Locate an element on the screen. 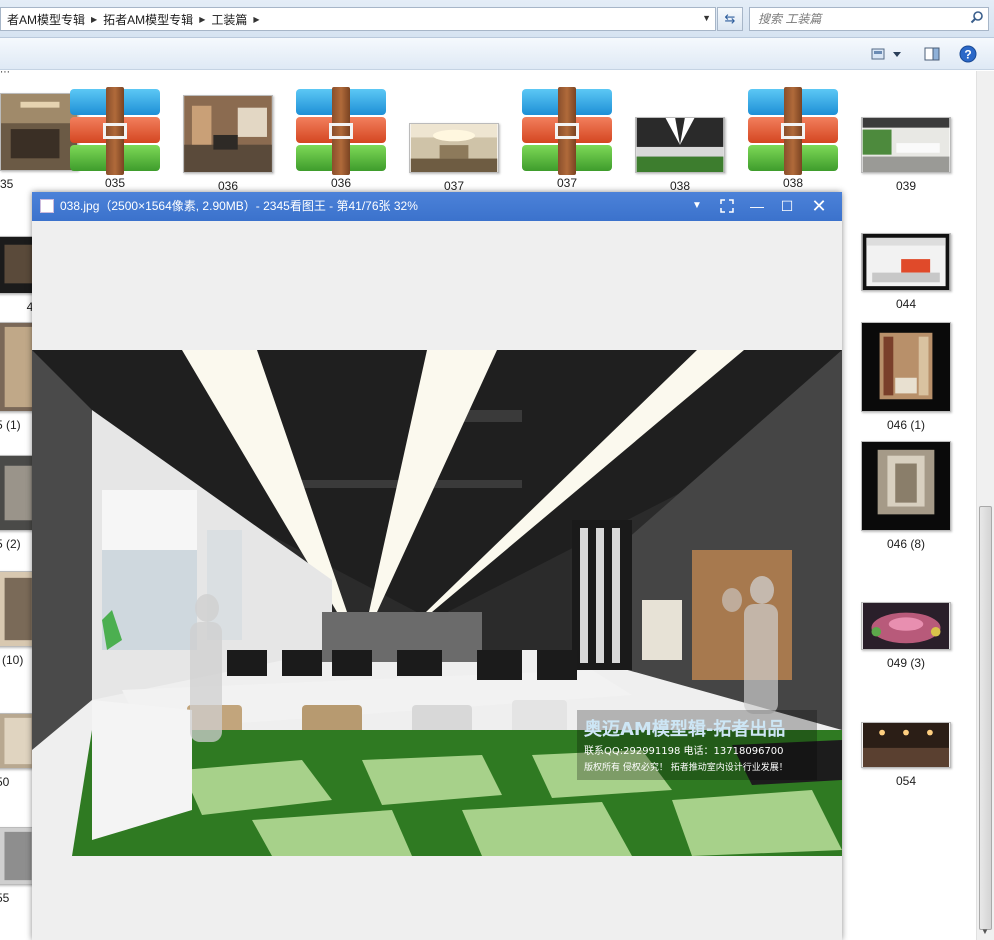  scroll-down-icon: ▼ is located at coordinates (985, 931).